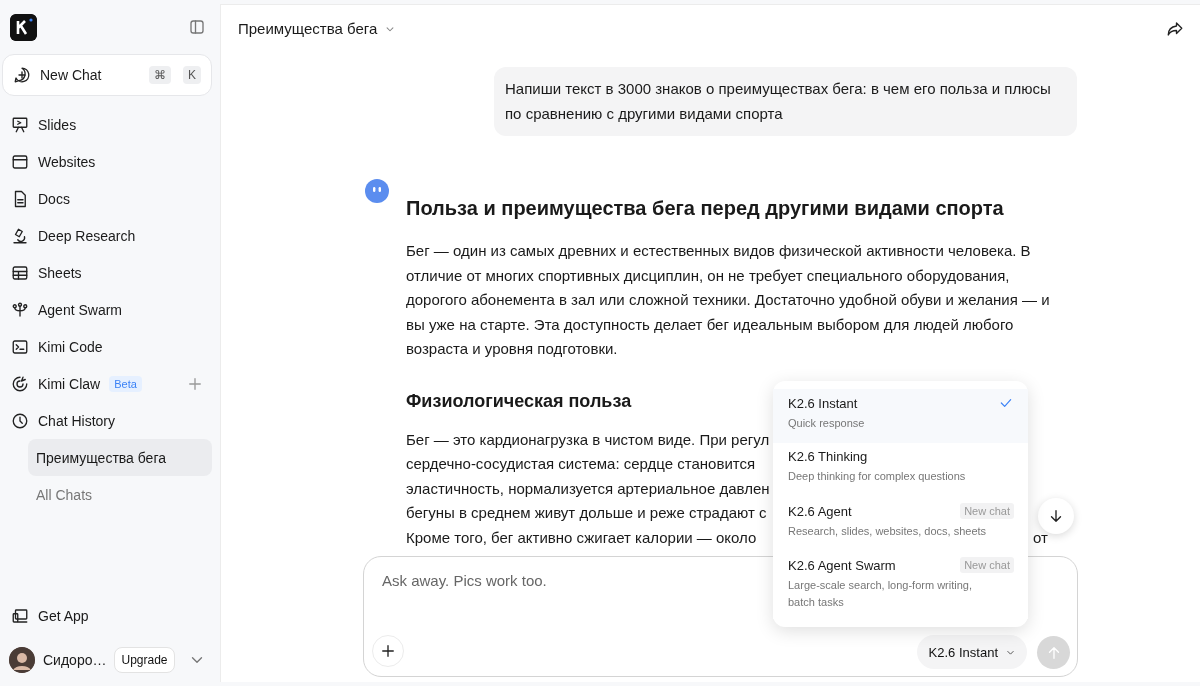  I want to click on model-option: K2.6 Thinking Deep thinking for complex questions, so click(900, 470).